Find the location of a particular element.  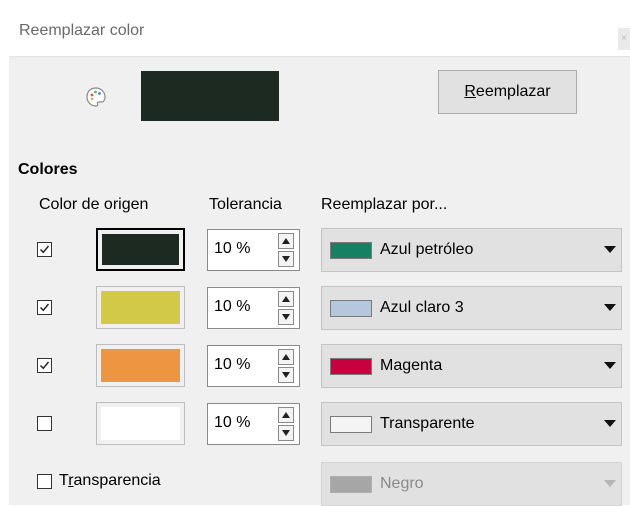

row-0-tolerance-value: 10 % is located at coordinates (232, 248).